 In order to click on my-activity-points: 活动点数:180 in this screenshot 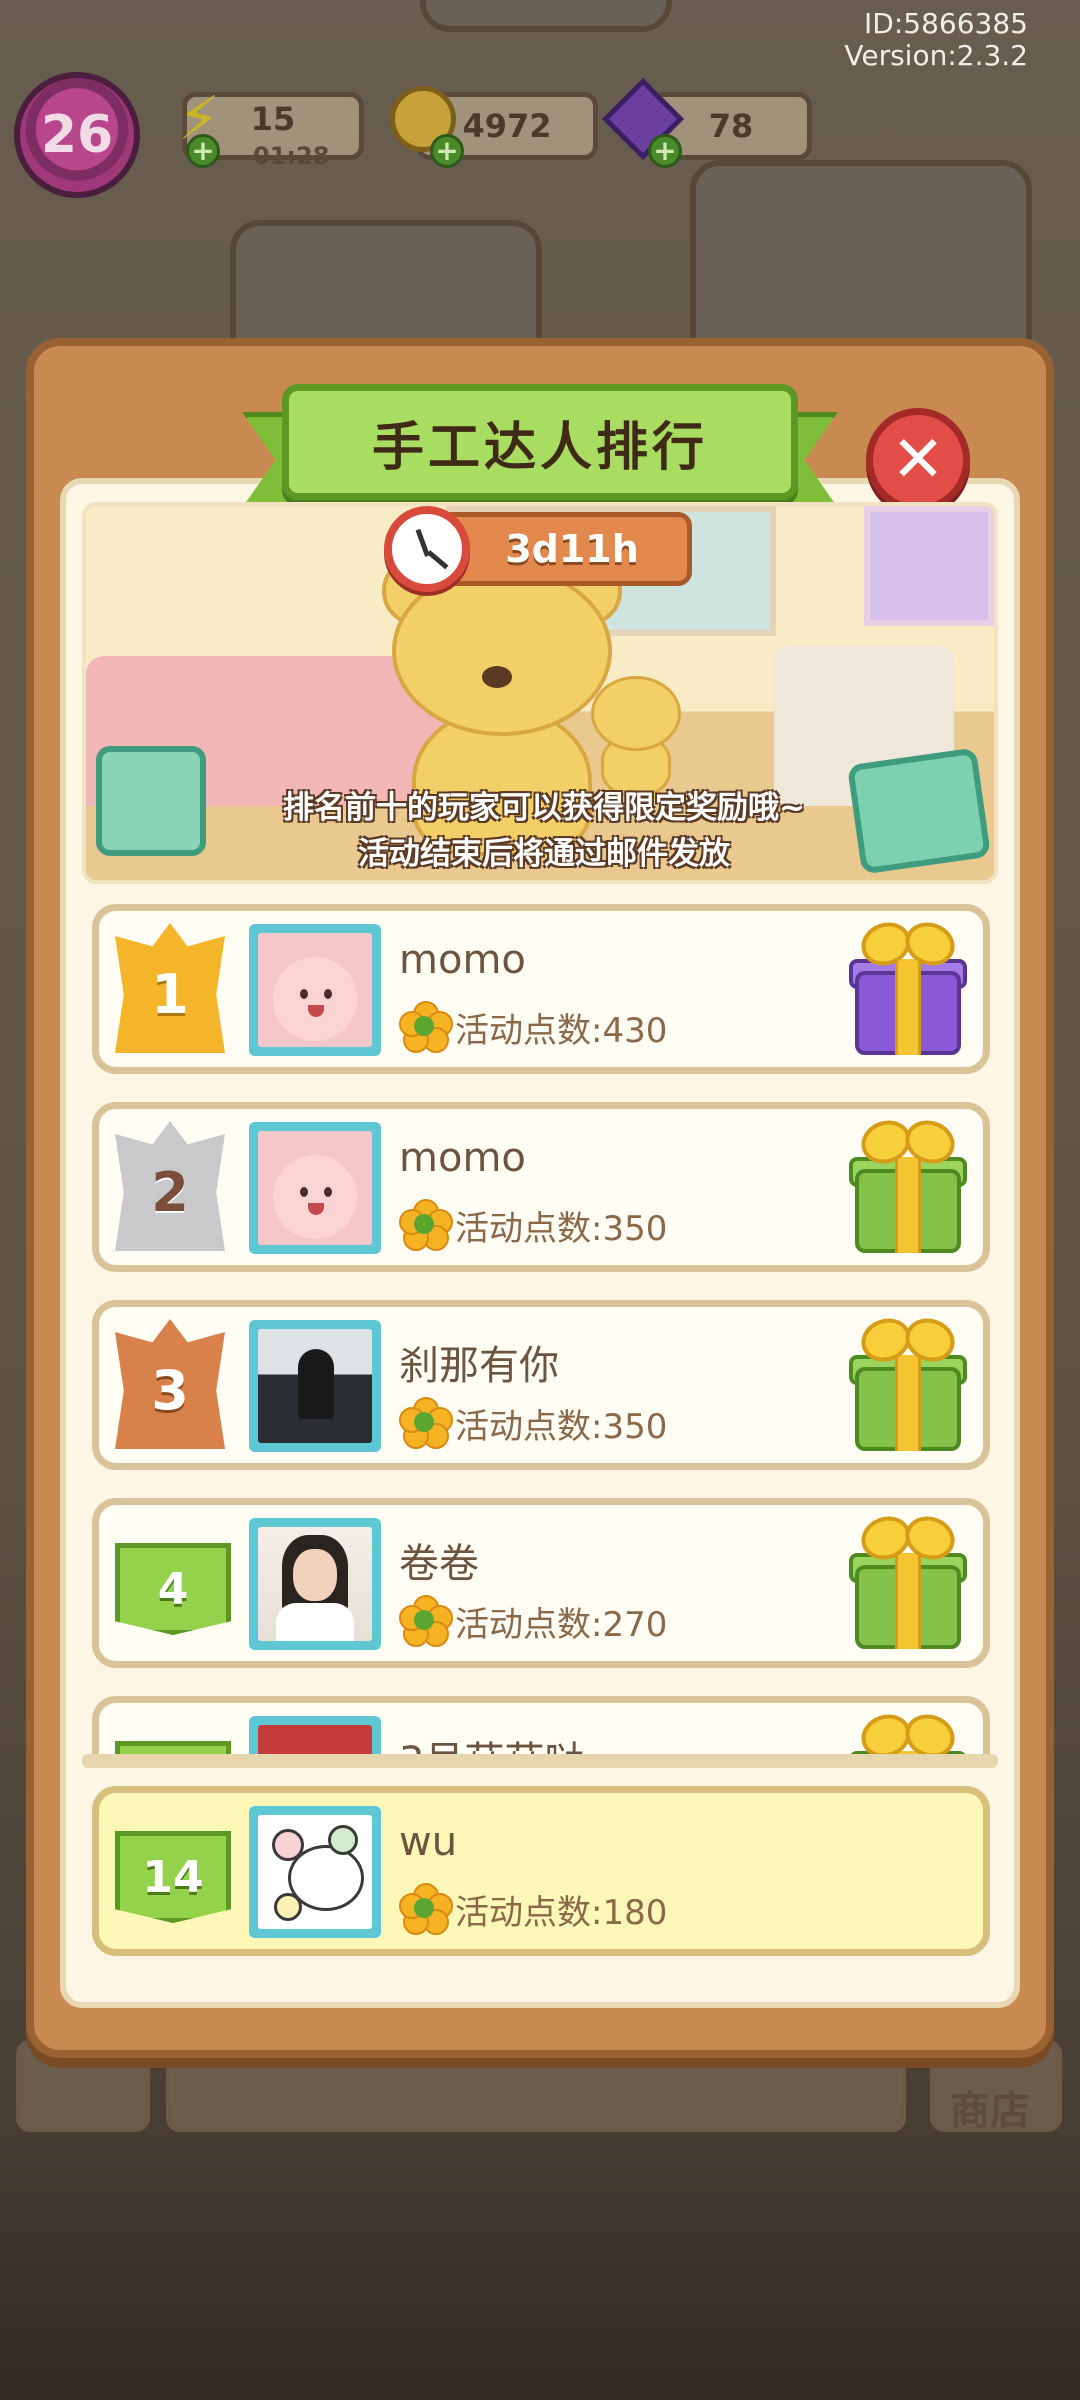, I will do `click(561, 1913)`.